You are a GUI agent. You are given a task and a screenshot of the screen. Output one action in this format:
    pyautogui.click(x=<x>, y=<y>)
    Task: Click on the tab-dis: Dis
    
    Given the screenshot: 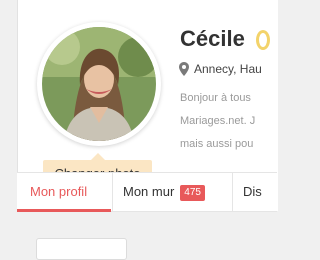 What is the action you would take?
    pyautogui.click(x=257, y=192)
    